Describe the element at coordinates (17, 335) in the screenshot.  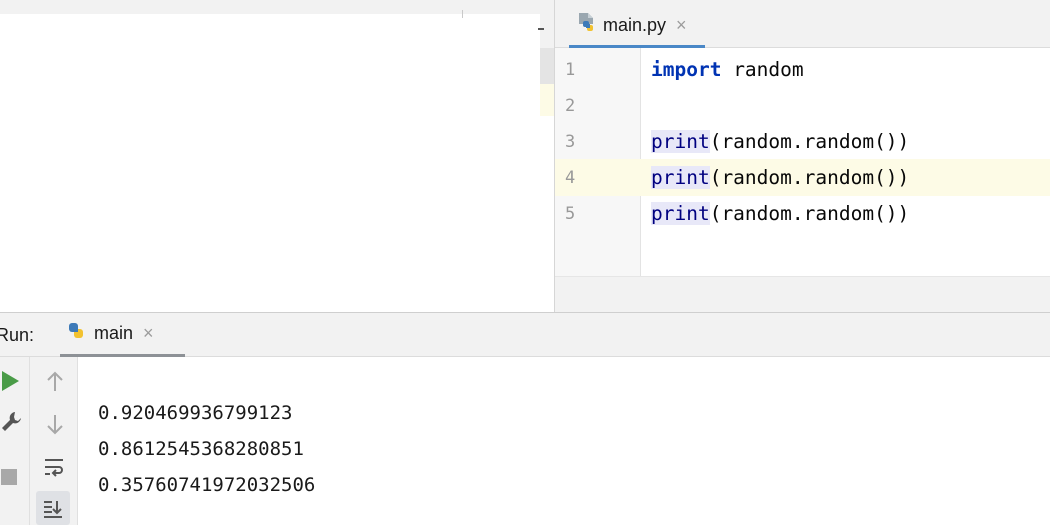
I see `run-label: Run:` at that location.